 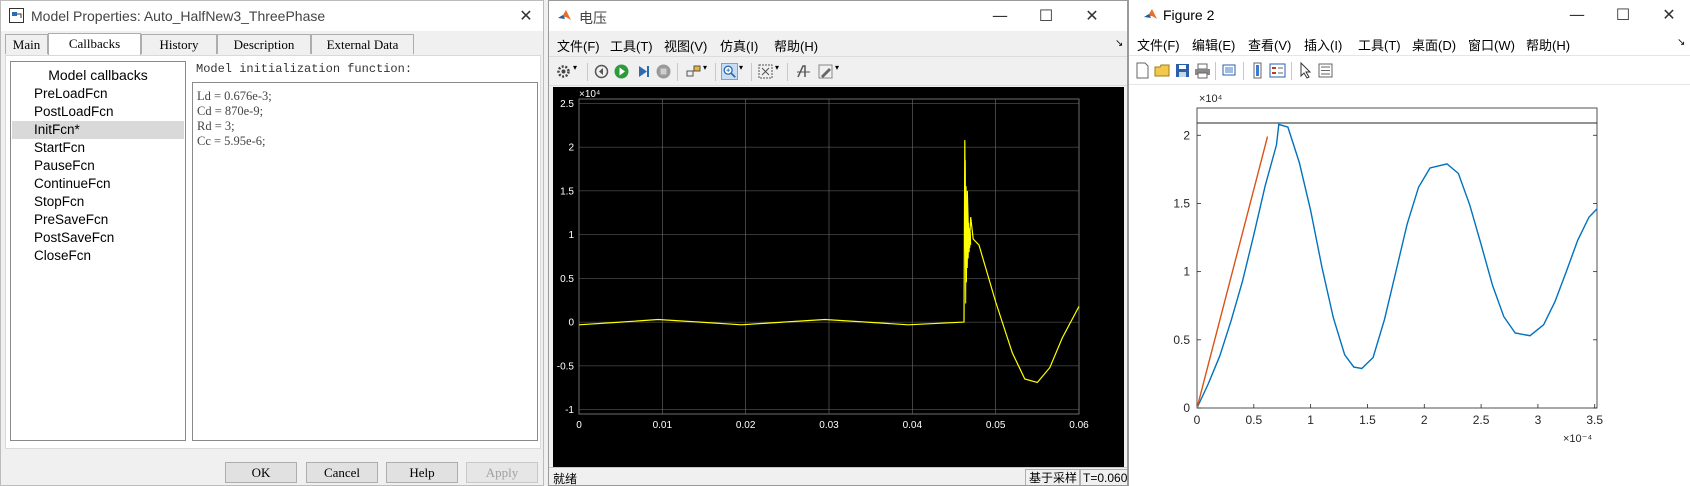 What do you see at coordinates (98, 238) in the screenshot?
I see `callback-item: PostSaveFcn` at bounding box center [98, 238].